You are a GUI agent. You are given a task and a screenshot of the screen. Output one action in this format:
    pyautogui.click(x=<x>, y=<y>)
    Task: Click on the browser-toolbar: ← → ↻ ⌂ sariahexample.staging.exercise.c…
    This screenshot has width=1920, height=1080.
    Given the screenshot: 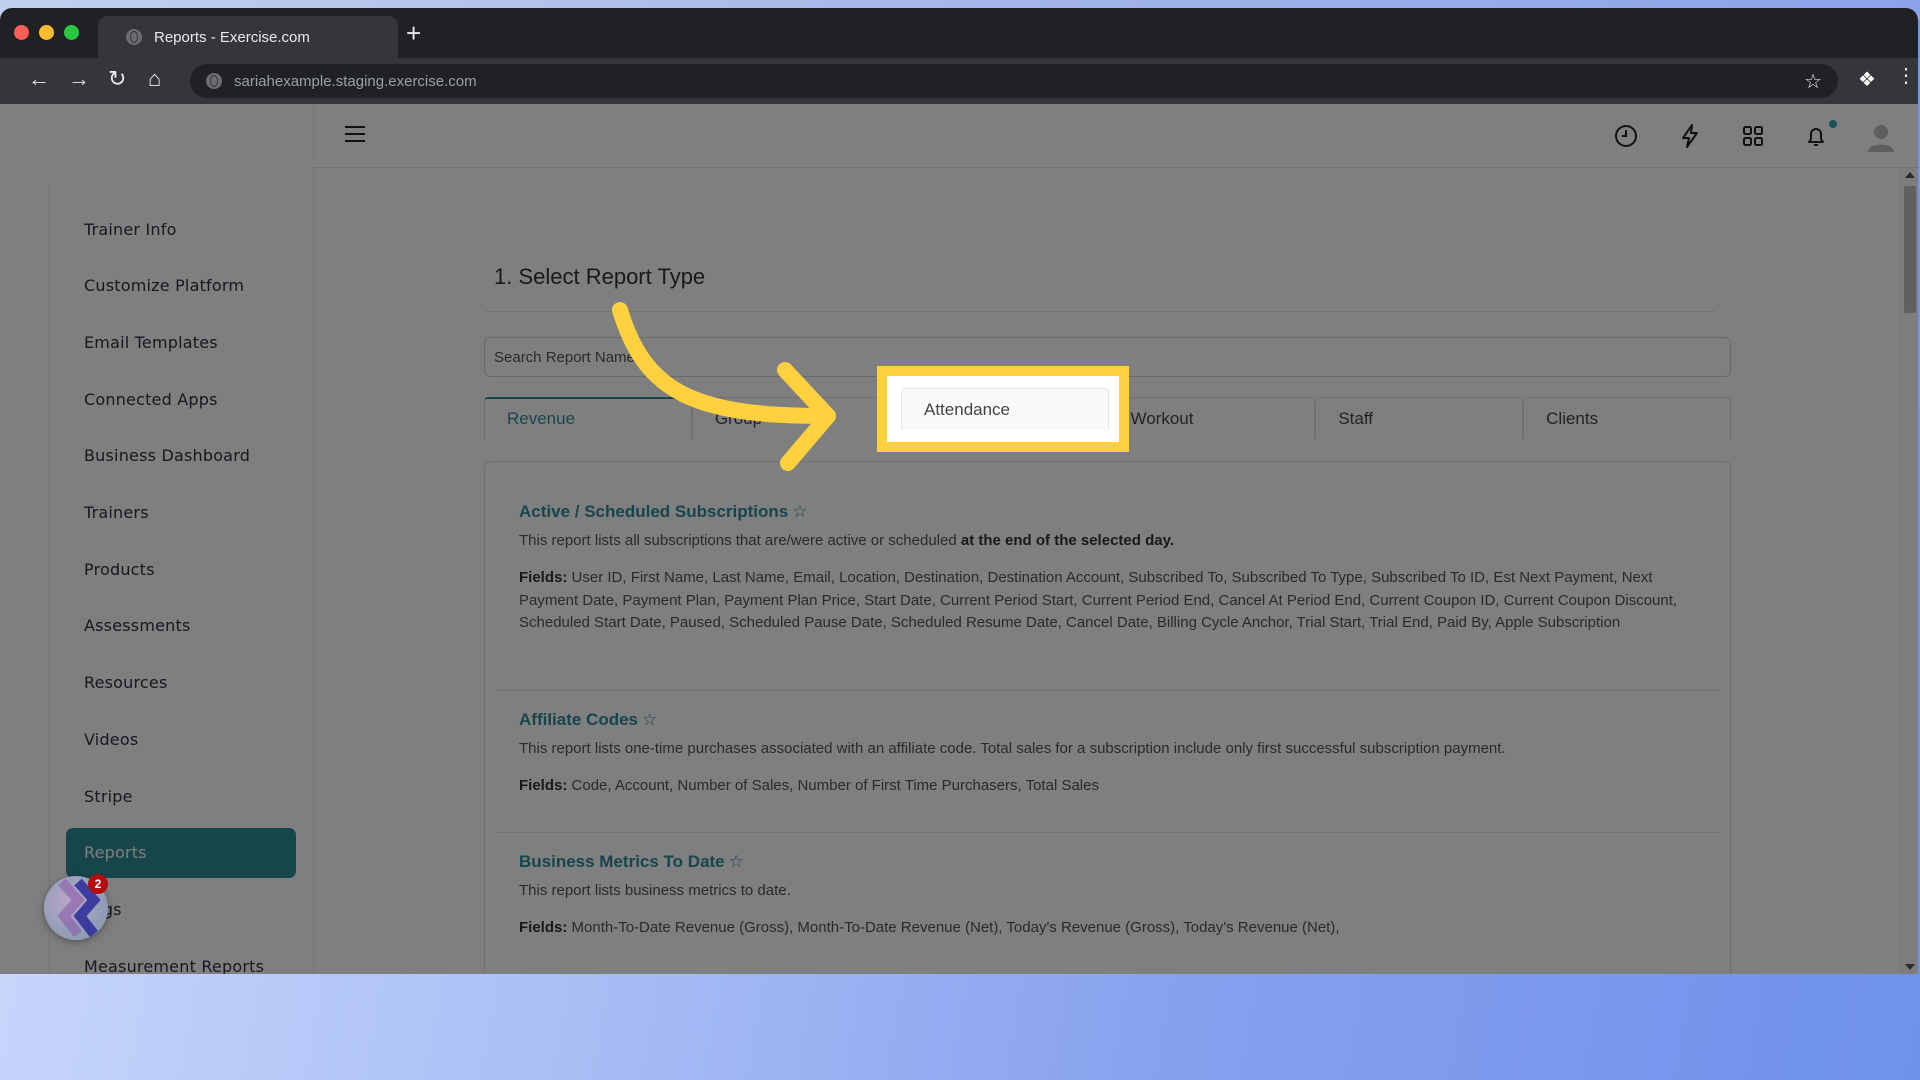 What is the action you would take?
    pyautogui.click(x=959, y=81)
    